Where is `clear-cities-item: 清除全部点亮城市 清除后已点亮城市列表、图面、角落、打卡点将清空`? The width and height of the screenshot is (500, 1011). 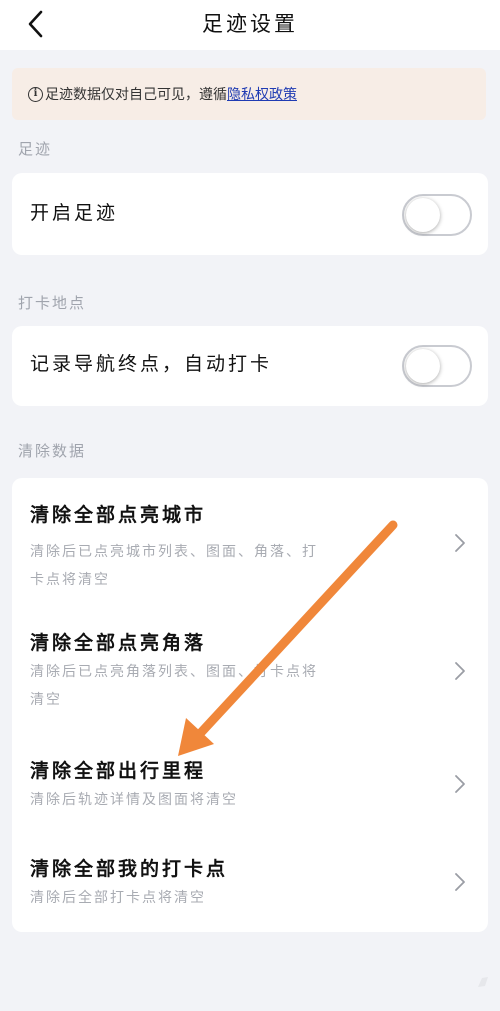 clear-cities-item: 清除全部点亮城市 清除后已点亮城市列表、图面、角落、打卡点将清空 is located at coordinates (250, 555).